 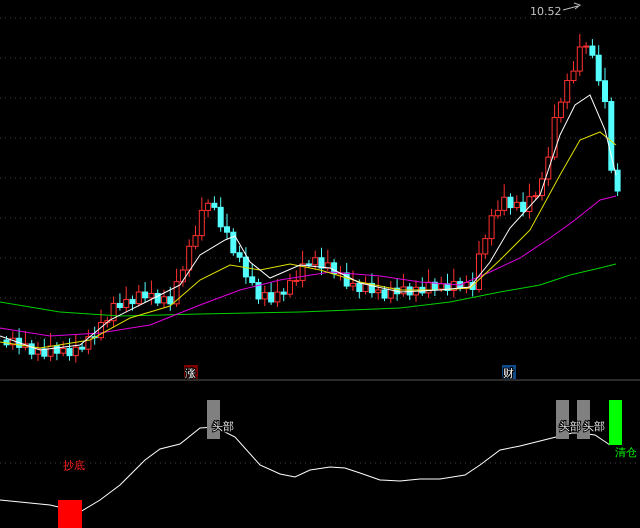 What do you see at coordinates (626, 452) in the screenshot?
I see `exit-signal-label: 清仓` at bounding box center [626, 452].